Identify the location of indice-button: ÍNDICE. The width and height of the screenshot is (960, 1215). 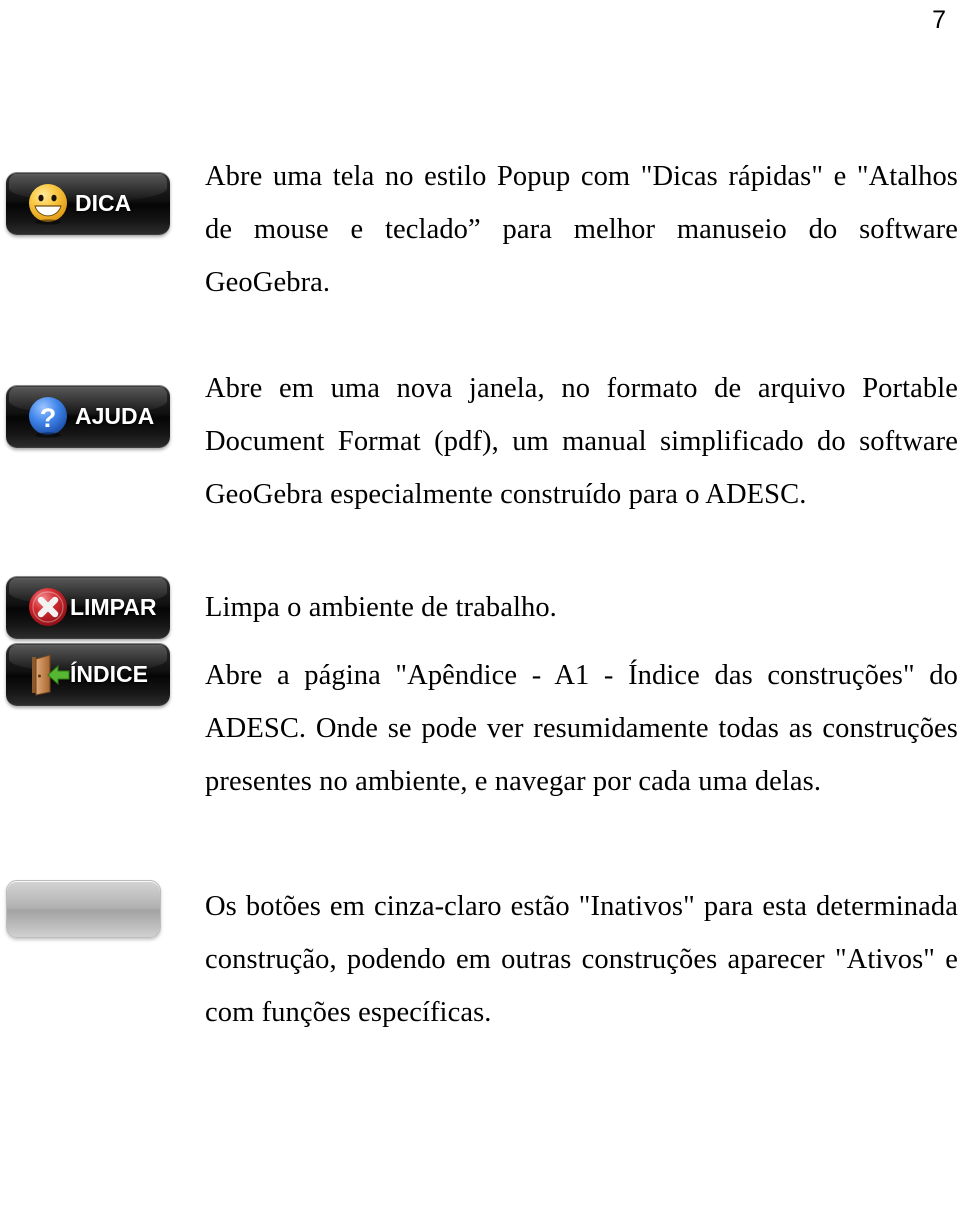
(88, 674).